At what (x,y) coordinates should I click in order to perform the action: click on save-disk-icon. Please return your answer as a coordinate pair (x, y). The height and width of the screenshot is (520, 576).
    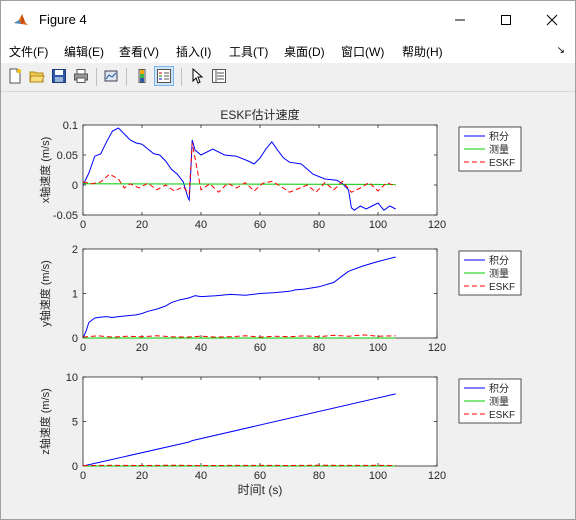
    Looking at the image, I should click on (59, 76).